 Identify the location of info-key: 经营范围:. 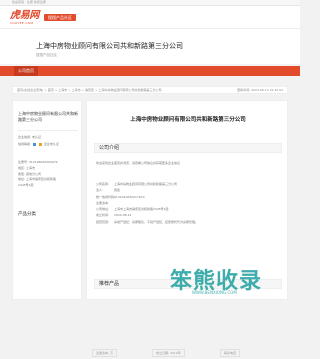
(103, 221).